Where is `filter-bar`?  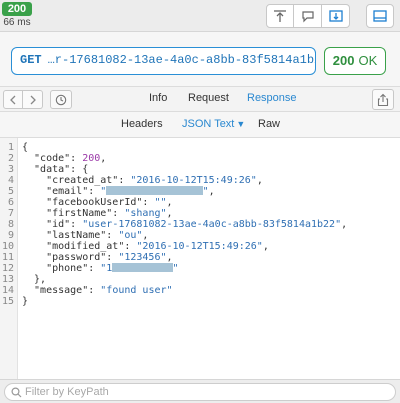 filter-bar is located at coordinates (200, 391).